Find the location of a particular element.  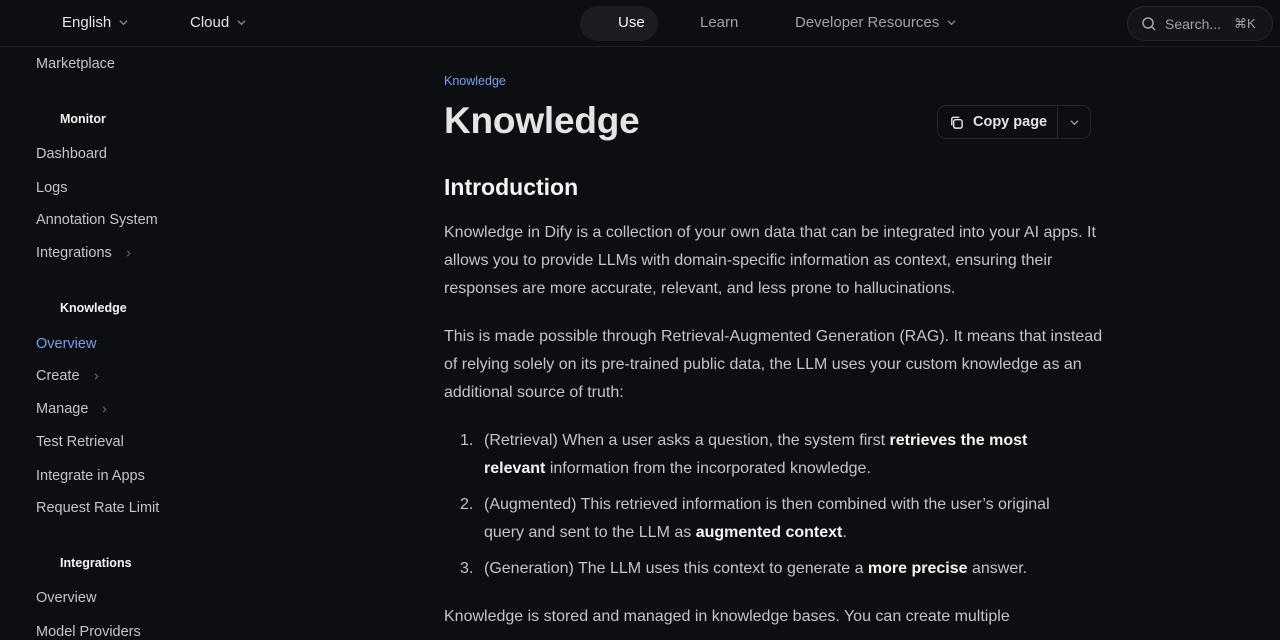

list-text: . is located at coordinates (844, 532).